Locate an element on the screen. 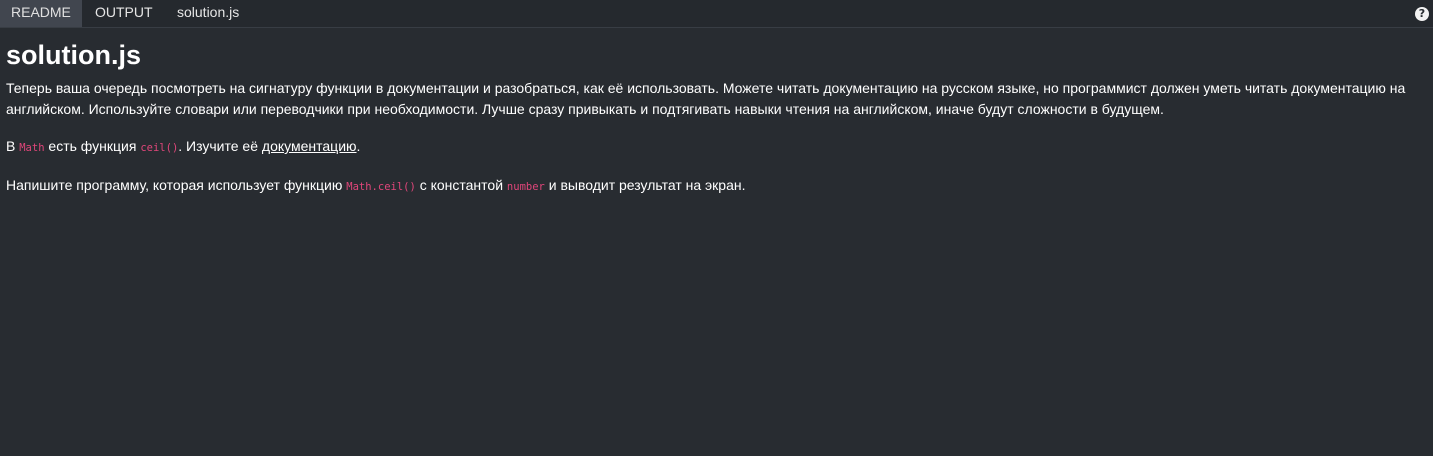  tab-output: OUTPUT is located at coordinates (122, 13).